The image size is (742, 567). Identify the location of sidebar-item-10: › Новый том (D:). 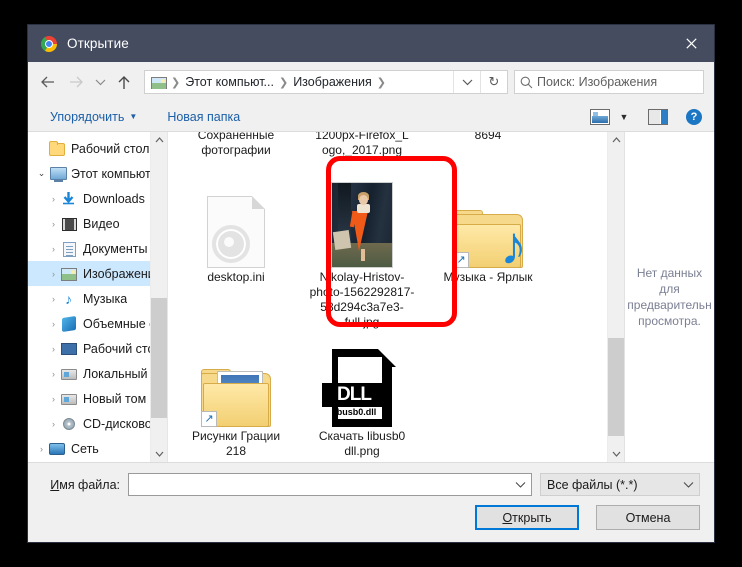
(97, 398).